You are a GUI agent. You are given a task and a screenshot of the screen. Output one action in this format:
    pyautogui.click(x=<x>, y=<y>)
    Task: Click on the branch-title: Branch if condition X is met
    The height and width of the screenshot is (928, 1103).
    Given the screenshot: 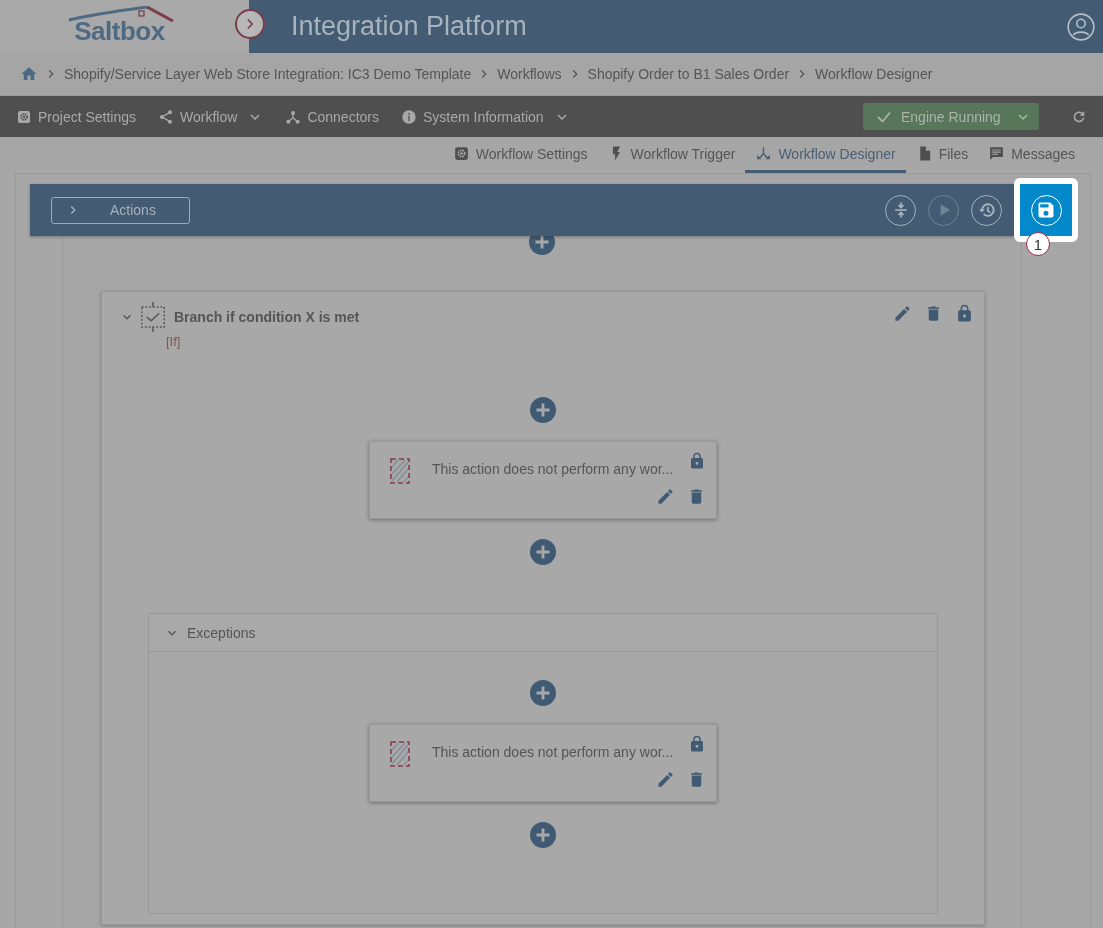 What is the action you would take?
    pyautogui.click(x=267, y=317)
    